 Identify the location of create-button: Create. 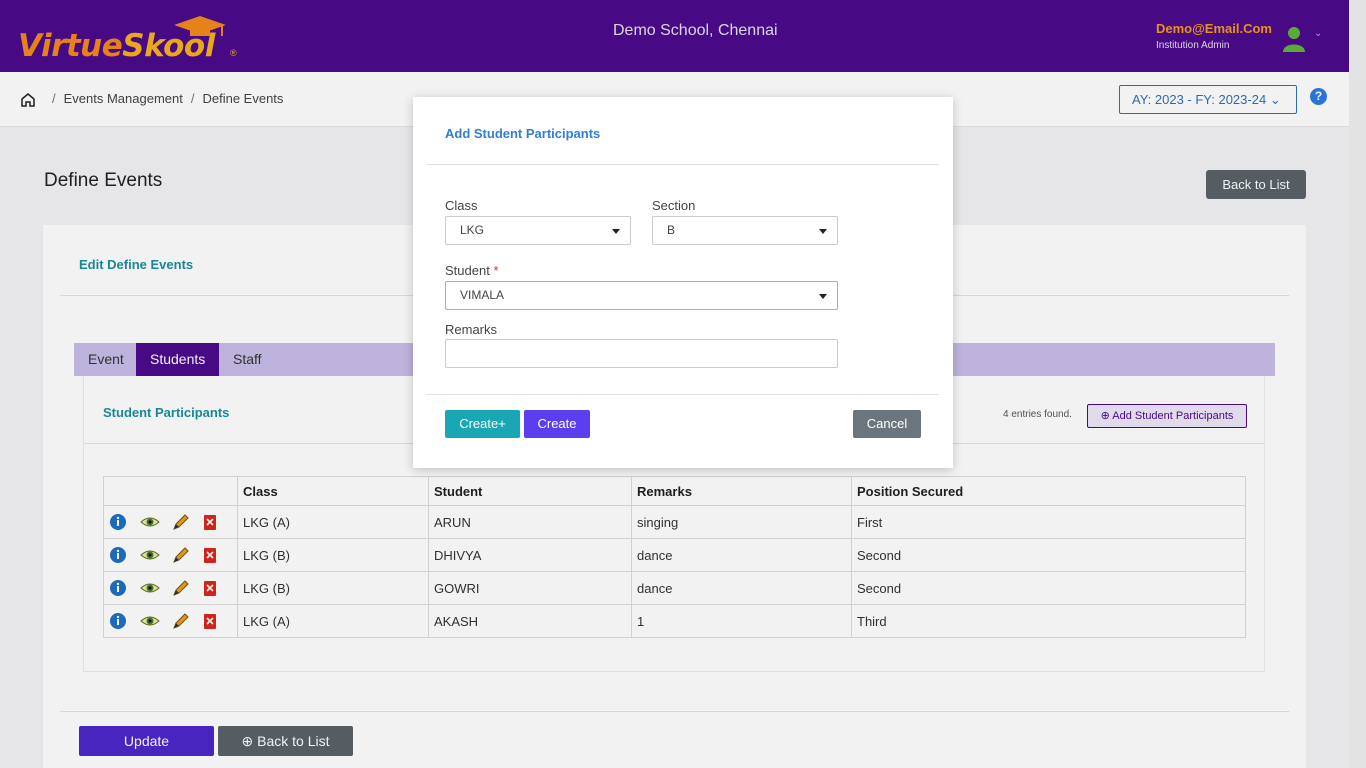
(557, 424).